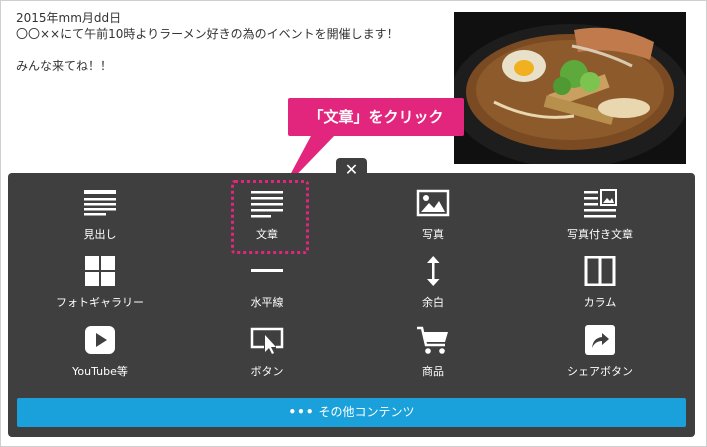  Describe the element at coordinates (433, 371) in the screenshot. I see `item-label: 商品` at that location.